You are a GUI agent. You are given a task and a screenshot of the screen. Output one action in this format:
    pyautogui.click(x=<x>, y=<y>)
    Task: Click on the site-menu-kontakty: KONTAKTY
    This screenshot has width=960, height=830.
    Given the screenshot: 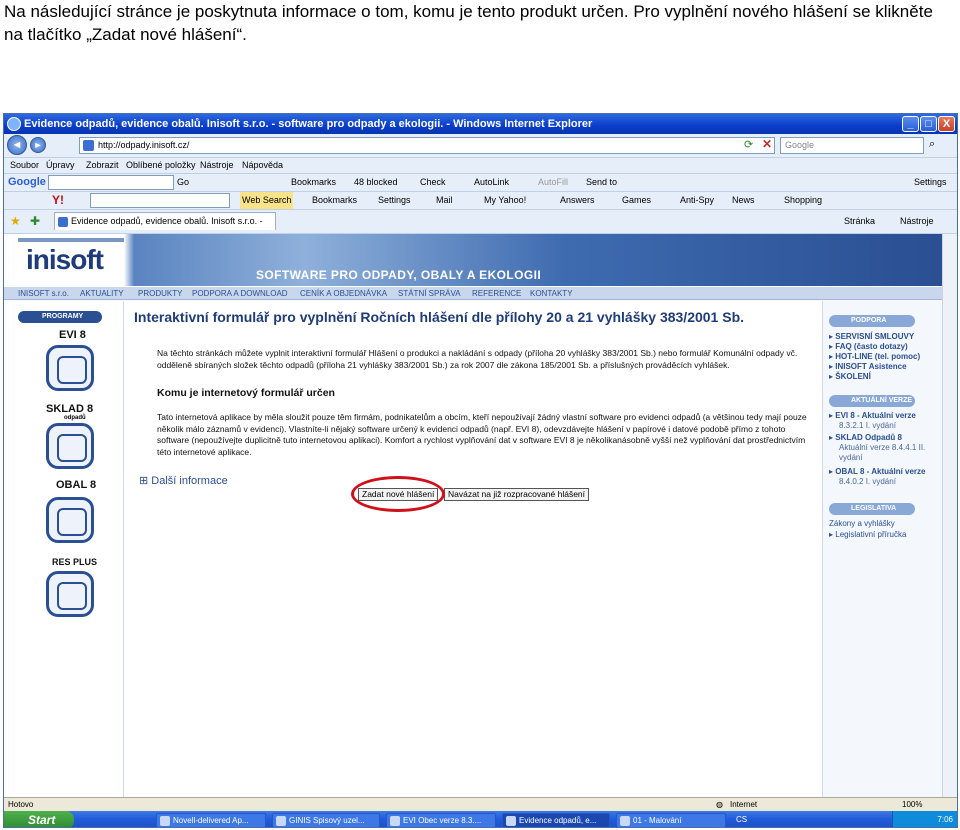 What is the action you would take?
    pyautogui.click(x=551, y=293)
    